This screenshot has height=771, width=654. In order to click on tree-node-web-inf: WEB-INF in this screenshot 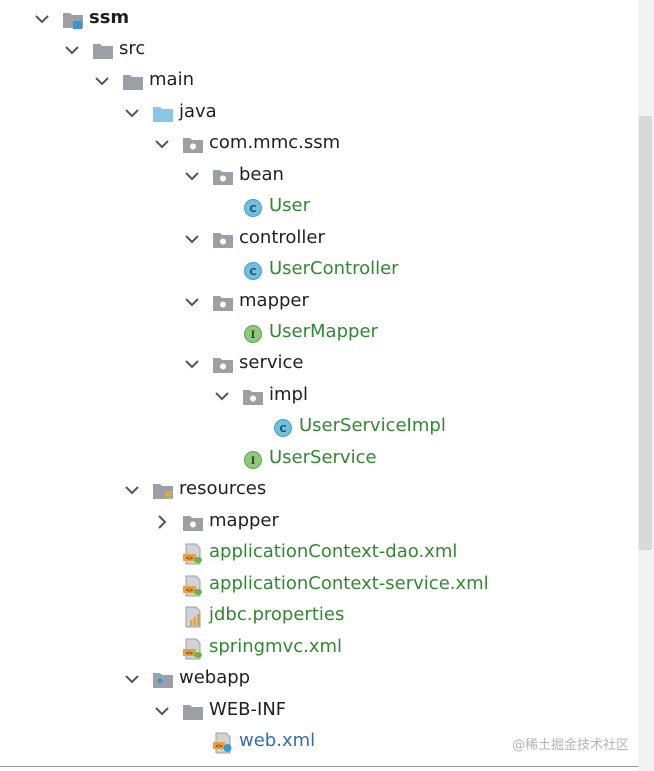, I will do `click(318, 710)`.